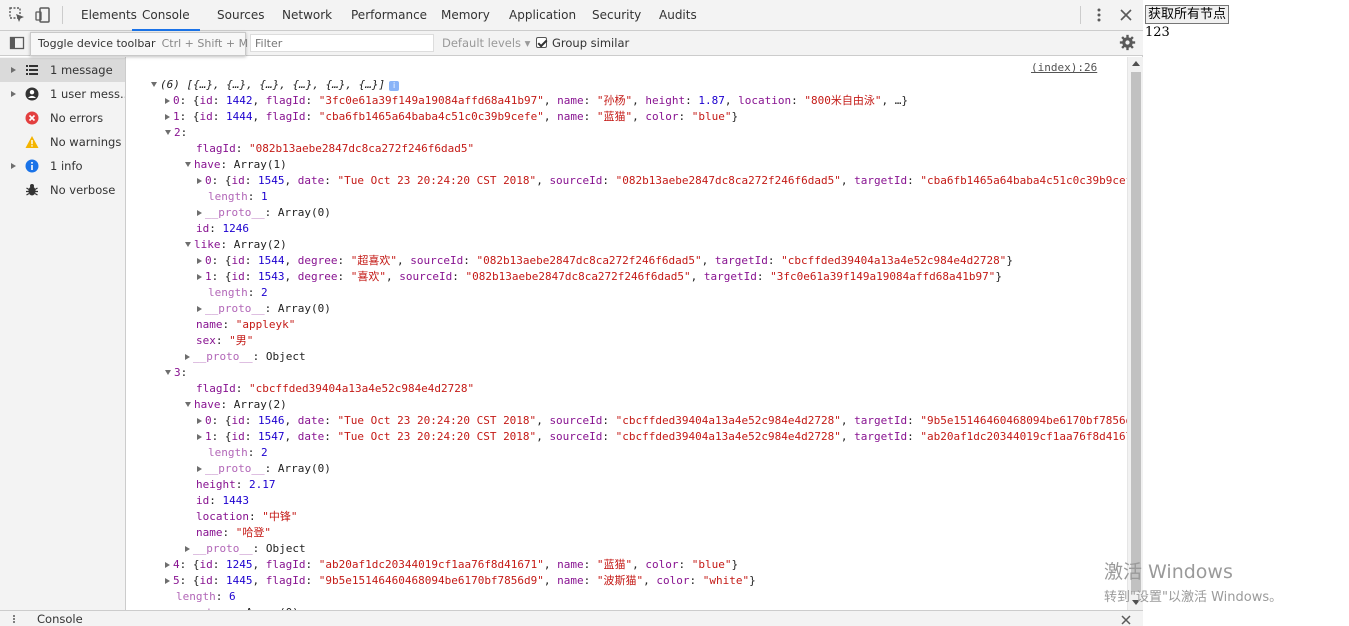 This screenshot has height=626, width=1349. I want to click on group-similar-label: Group similar, so click(591, 43).